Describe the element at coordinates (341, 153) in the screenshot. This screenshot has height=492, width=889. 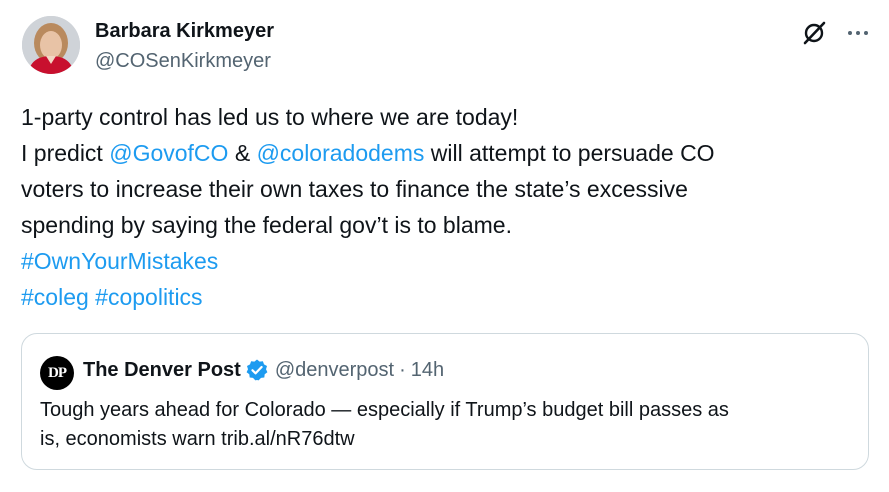
I see `mention-coloradodems: @coloradodems` at that location.